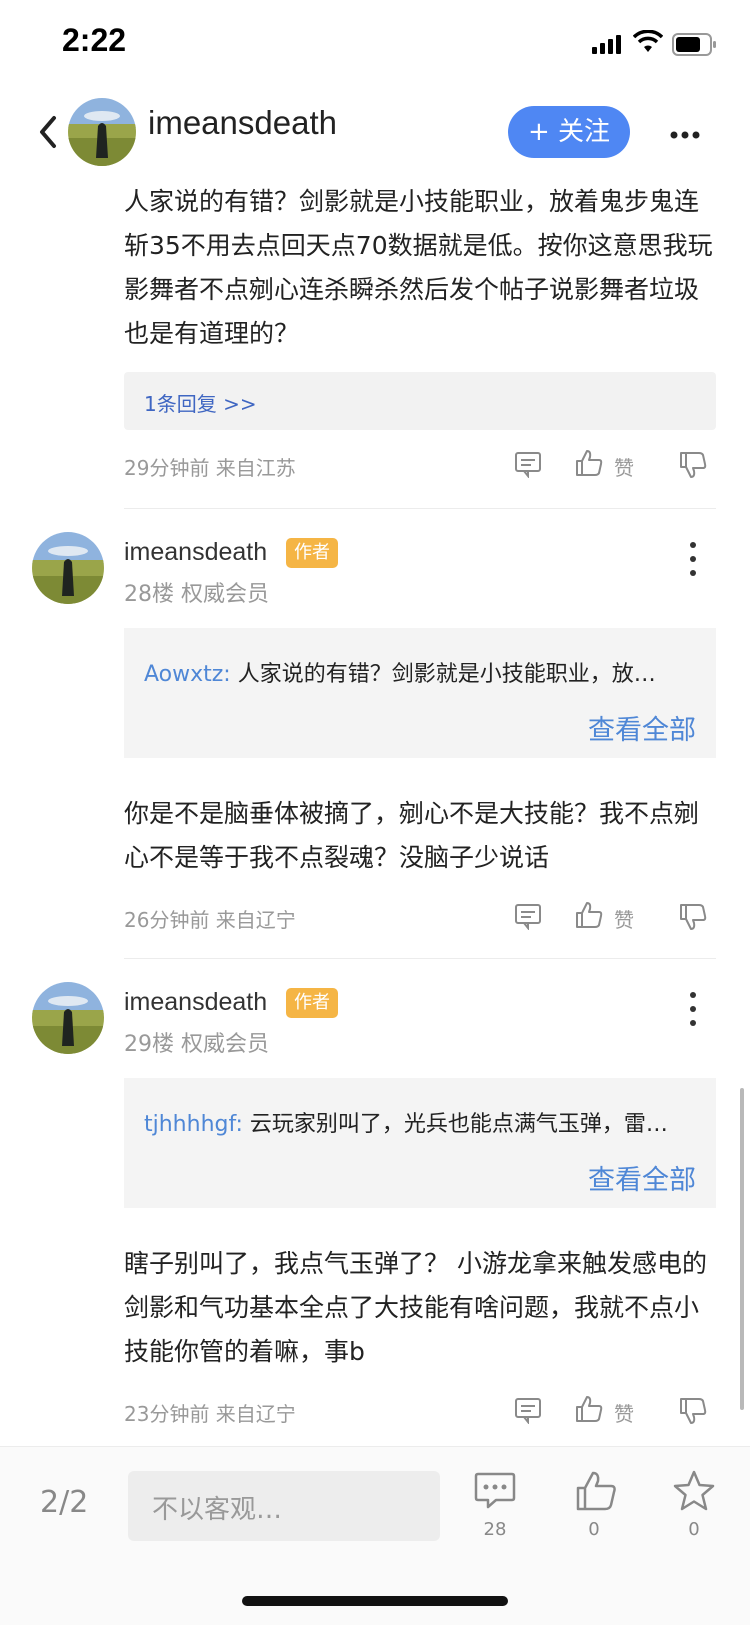 This screenshot has width=750, height=1625. I want to click on home-indicator, so click(375, 1601).